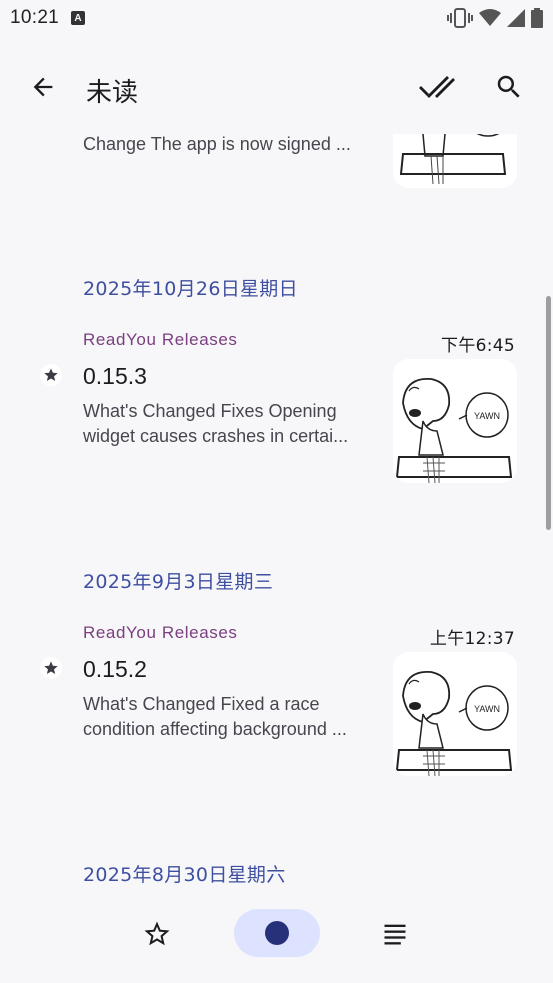 The height and width of the screenshot is (983, 553). I want to click on filled-circle-icon, so click(277, 933).